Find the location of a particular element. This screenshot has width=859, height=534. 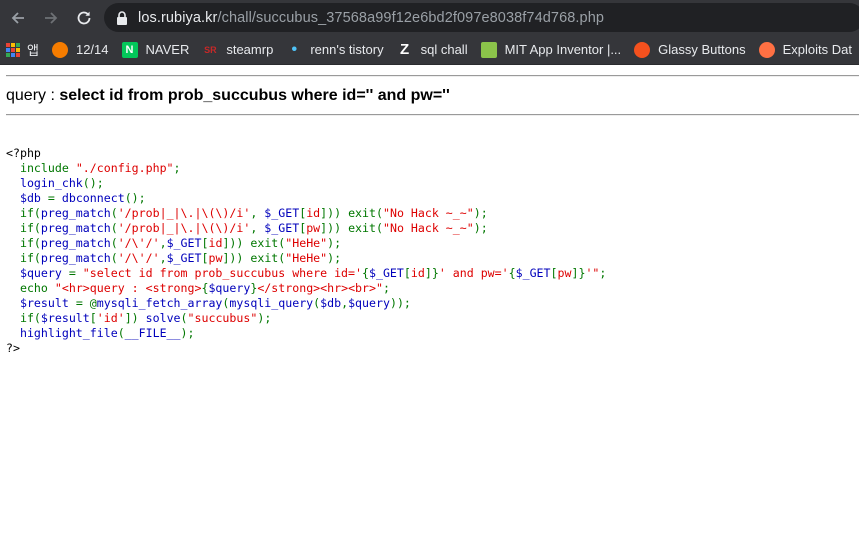

bookmark-item: Exploits Dat is located at coordinates (805, 50).